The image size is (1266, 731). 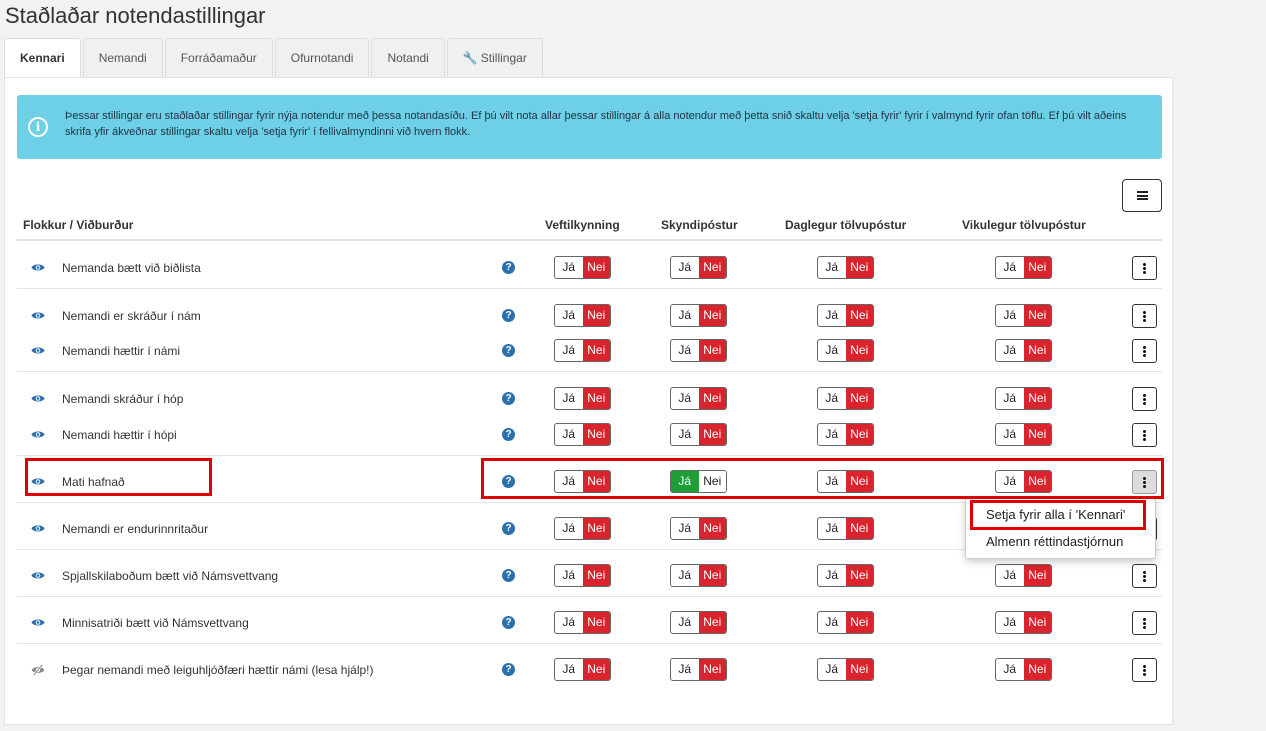 I want to click on tab-notandi: Notandi, so click(x=408, y=57).